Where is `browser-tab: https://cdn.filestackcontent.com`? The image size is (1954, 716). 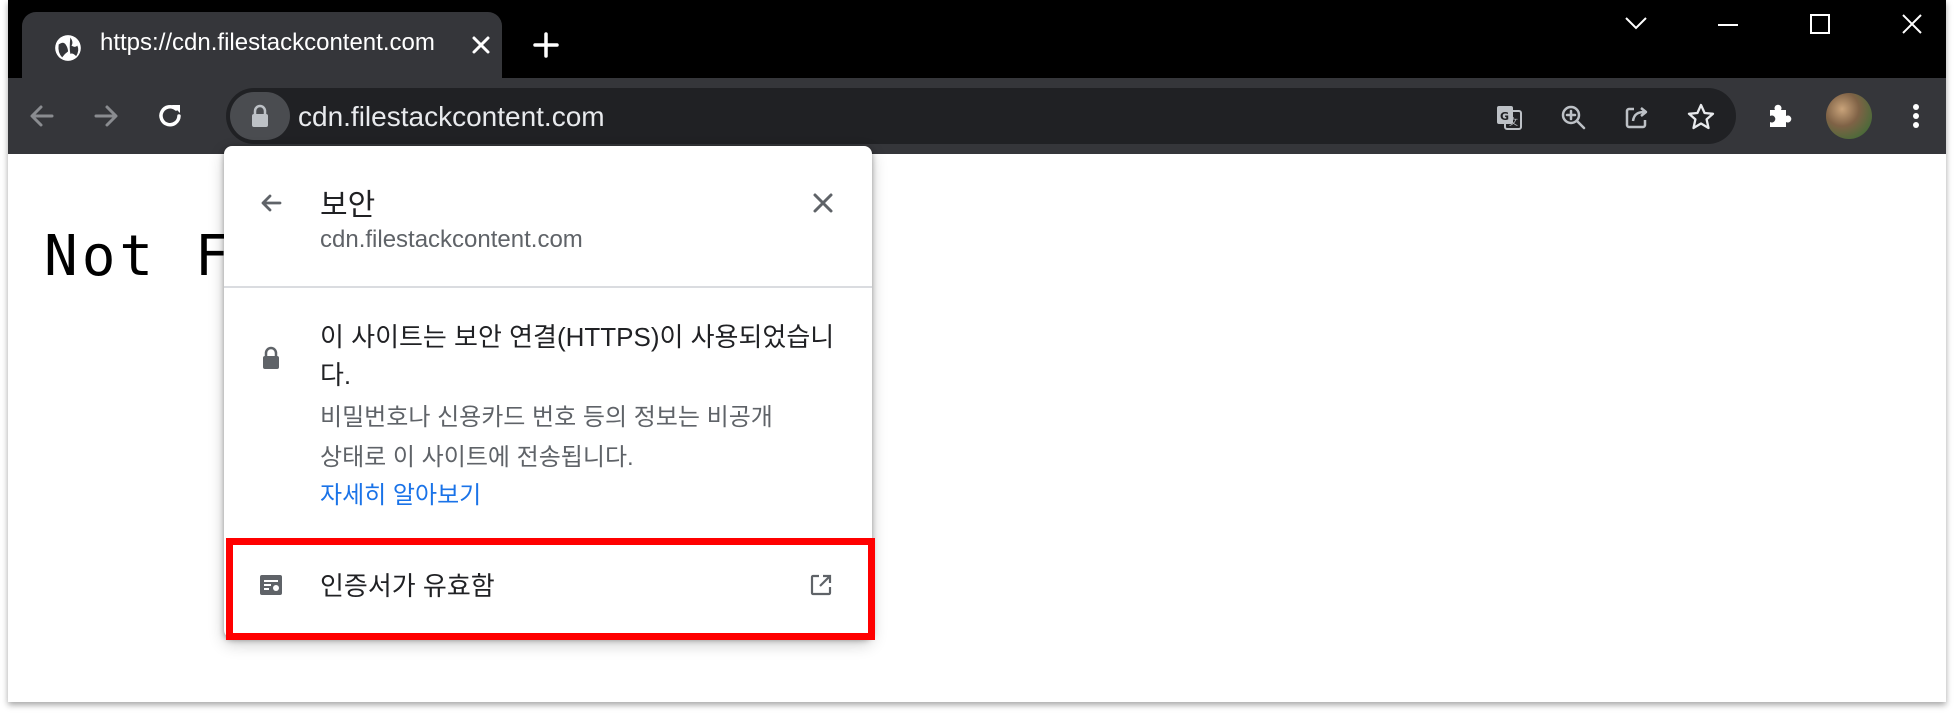 browser-tab: https://cdn.filestackcontent.com is located at coordinates (262, 45).